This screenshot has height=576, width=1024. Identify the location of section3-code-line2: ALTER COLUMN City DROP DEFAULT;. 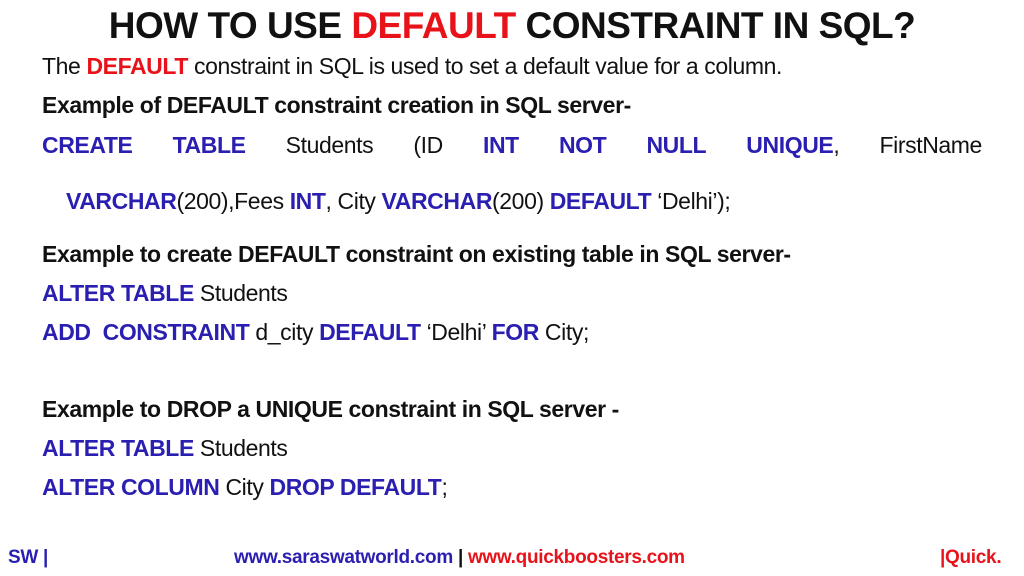
(245, 487).